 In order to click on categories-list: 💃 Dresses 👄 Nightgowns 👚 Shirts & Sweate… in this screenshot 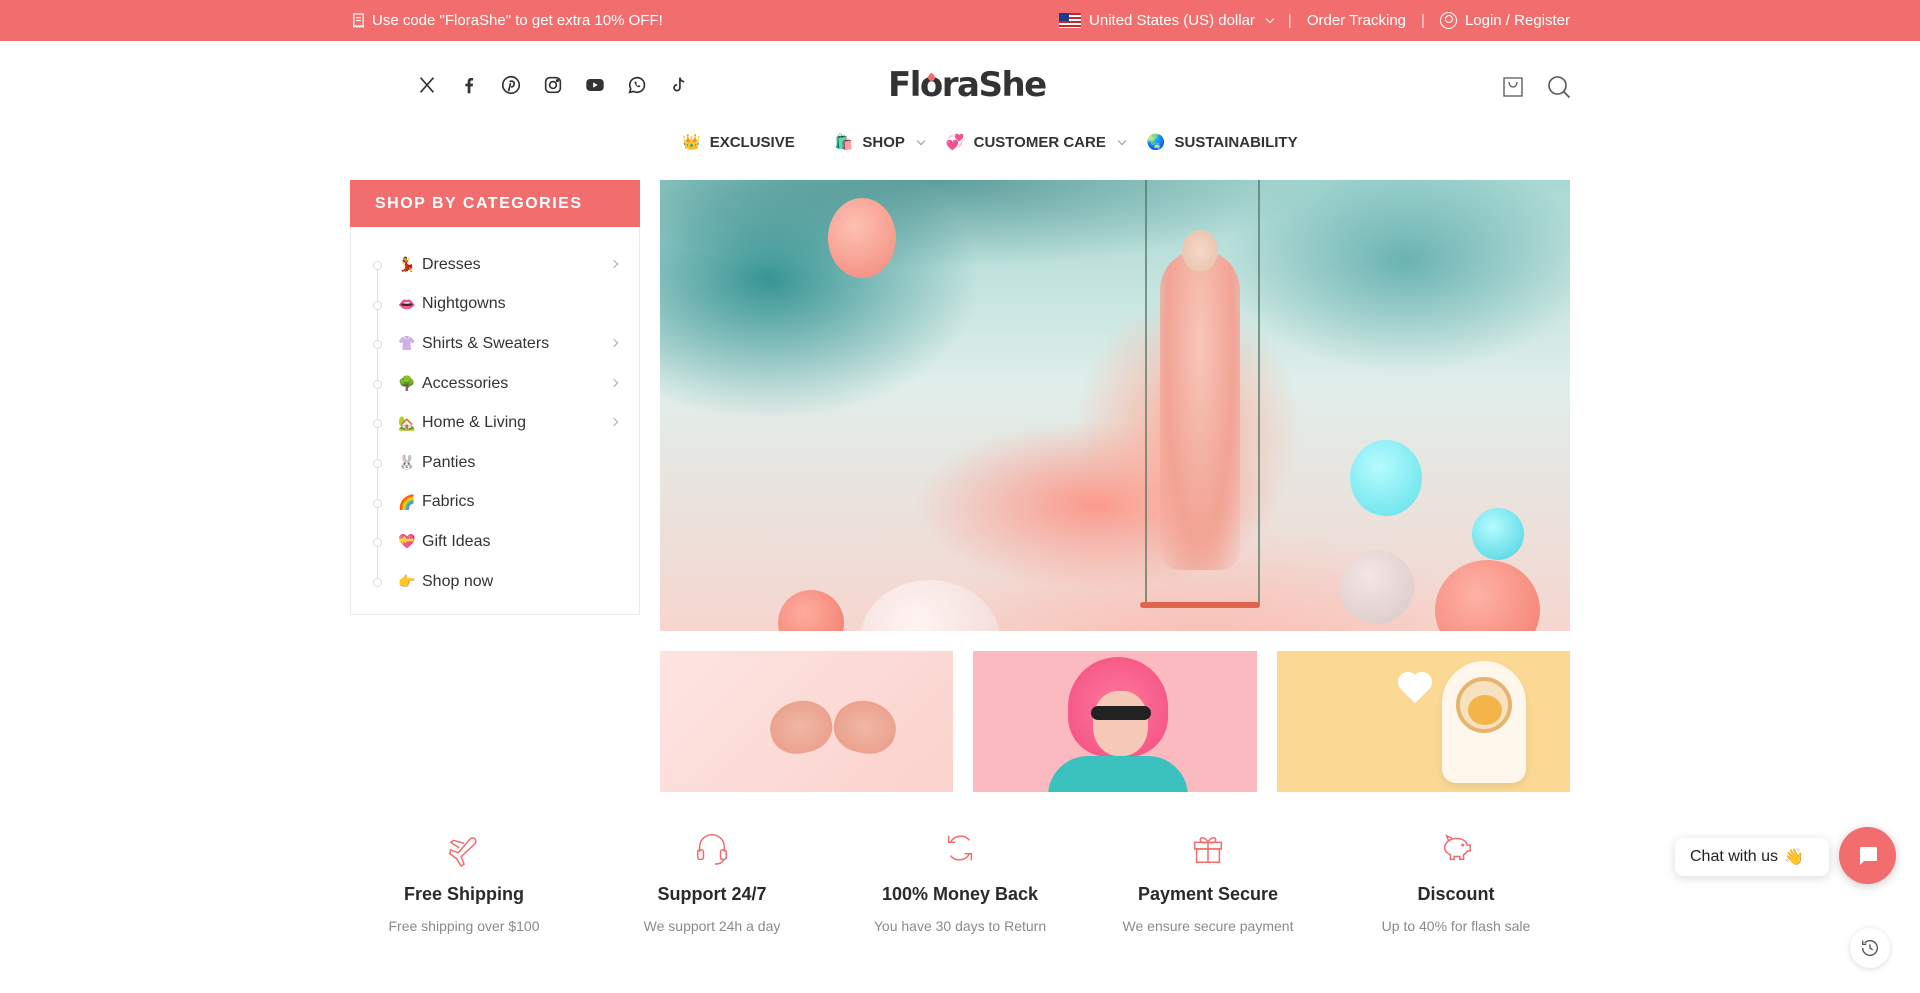, I will do `click(495, 423)`.